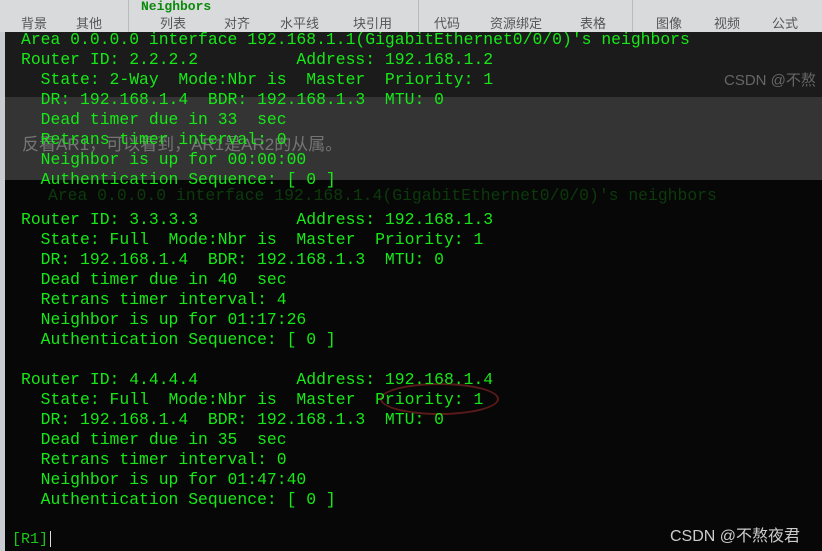 The image size is (822, 551). I want to click on terminal-line: Router ID: 4.4.4.4 Address: 192.168.1.4, so click(257, 379).